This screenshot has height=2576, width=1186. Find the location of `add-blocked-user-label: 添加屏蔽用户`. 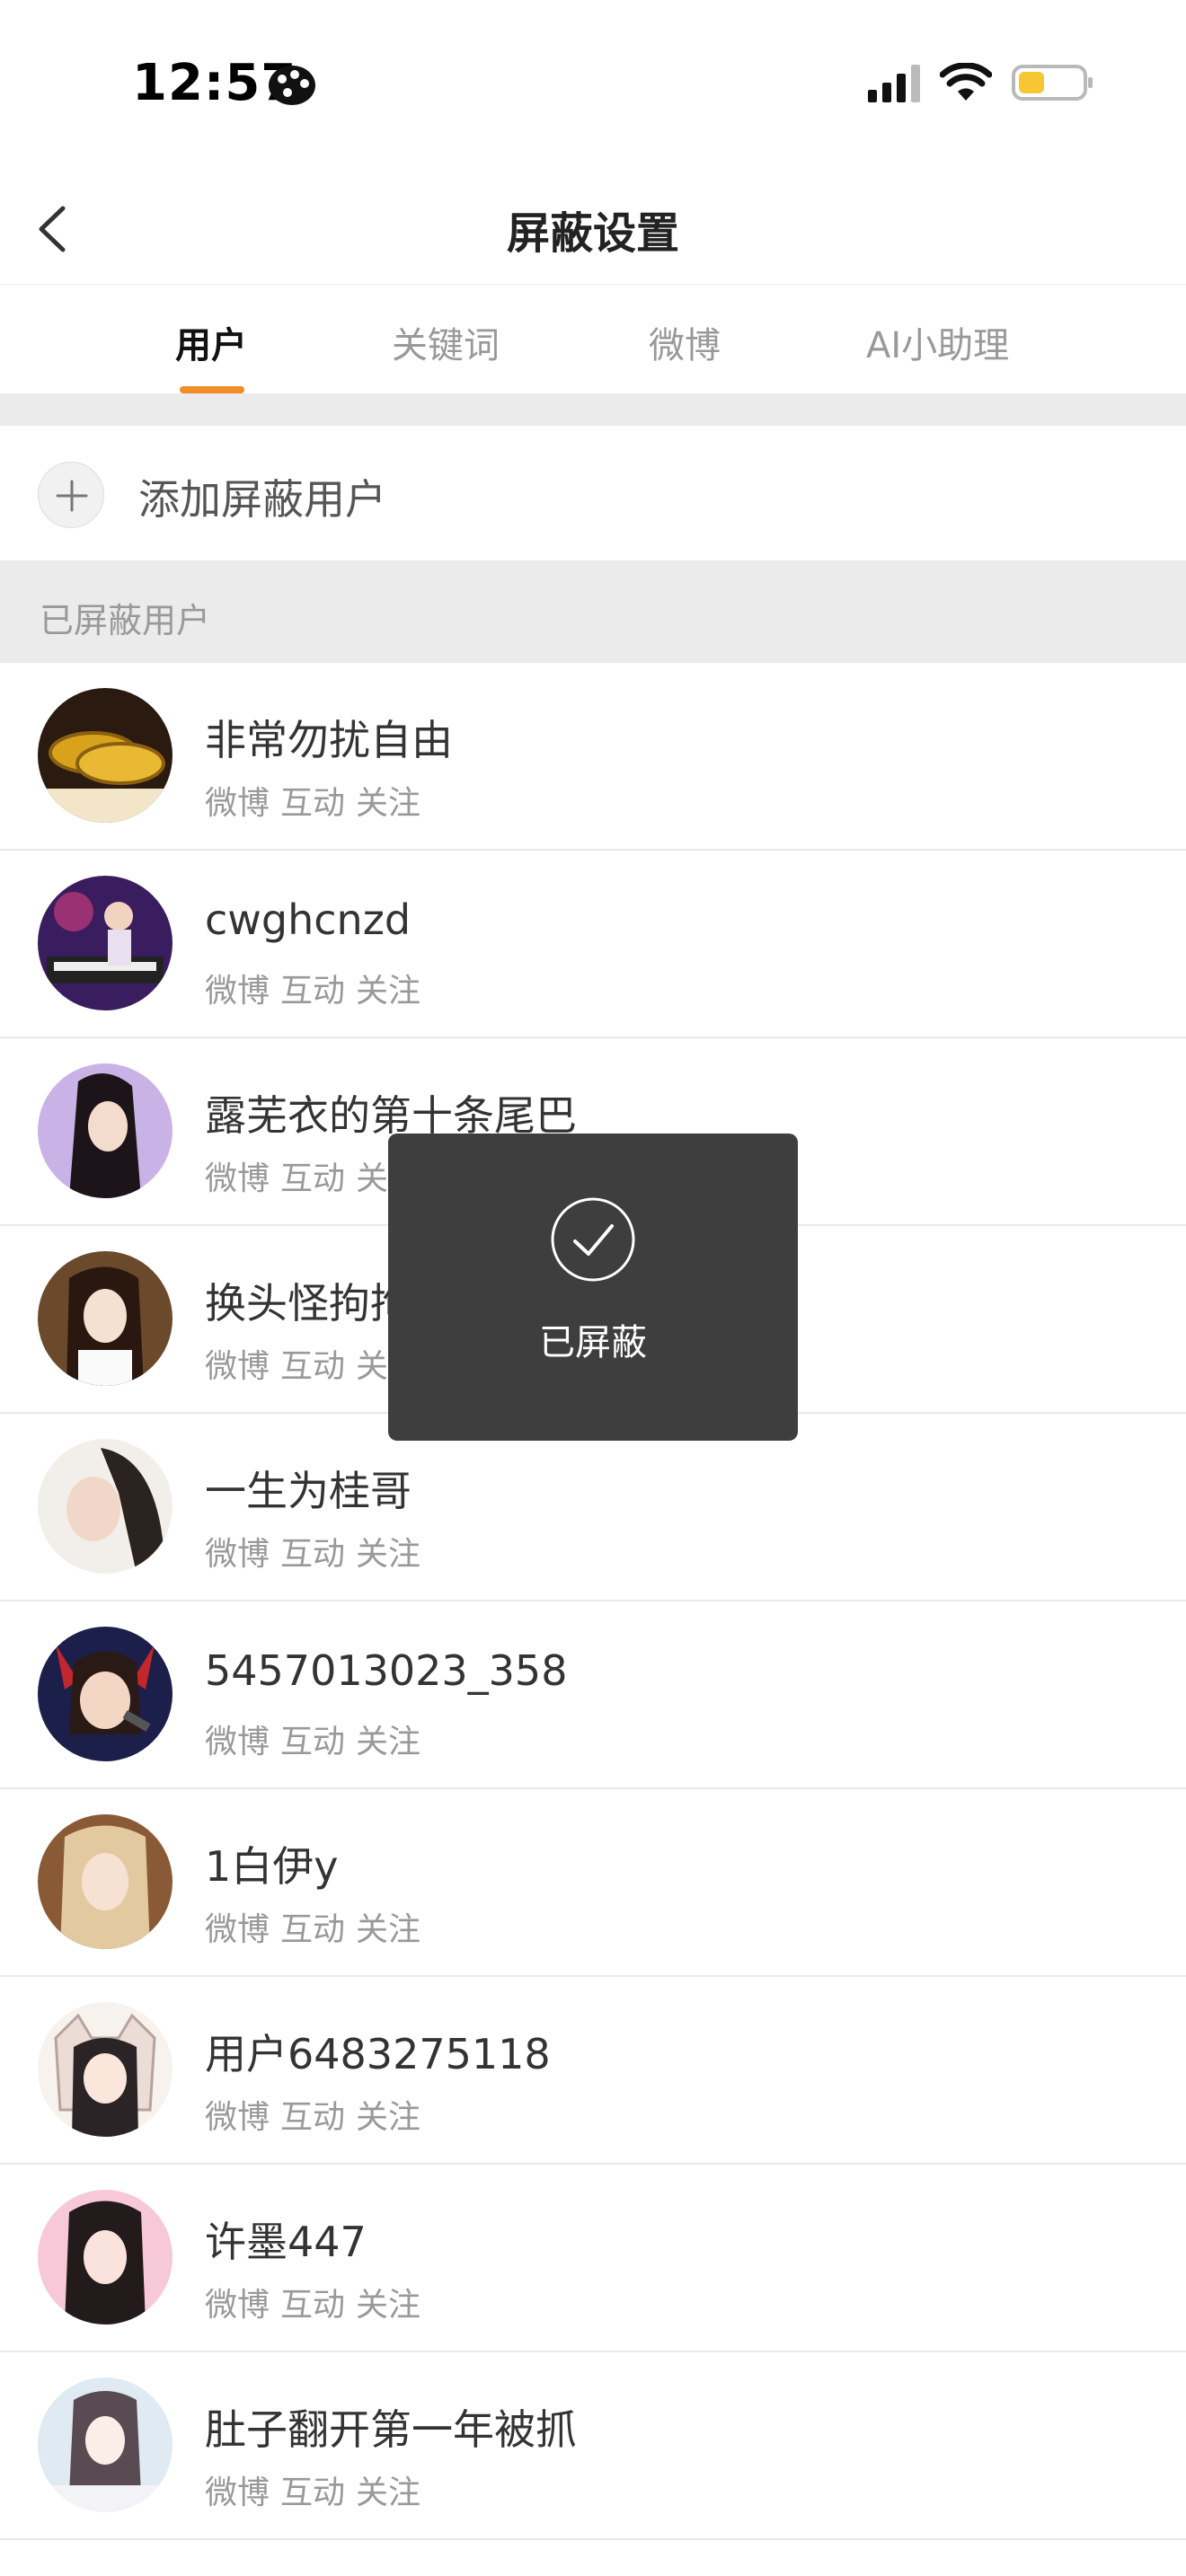

add-blocked-user-label: 添加屏蔽用户 is located at coordinates (262, 499).